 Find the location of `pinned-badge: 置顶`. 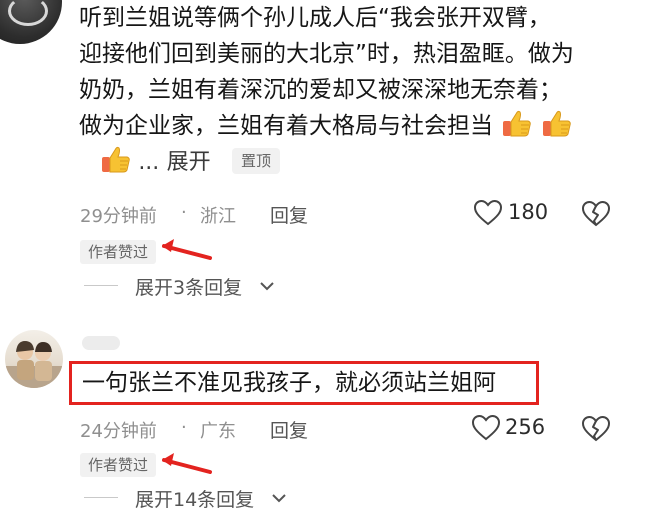

pinned-badge: 置顶 is located at coordinates (255, 161).